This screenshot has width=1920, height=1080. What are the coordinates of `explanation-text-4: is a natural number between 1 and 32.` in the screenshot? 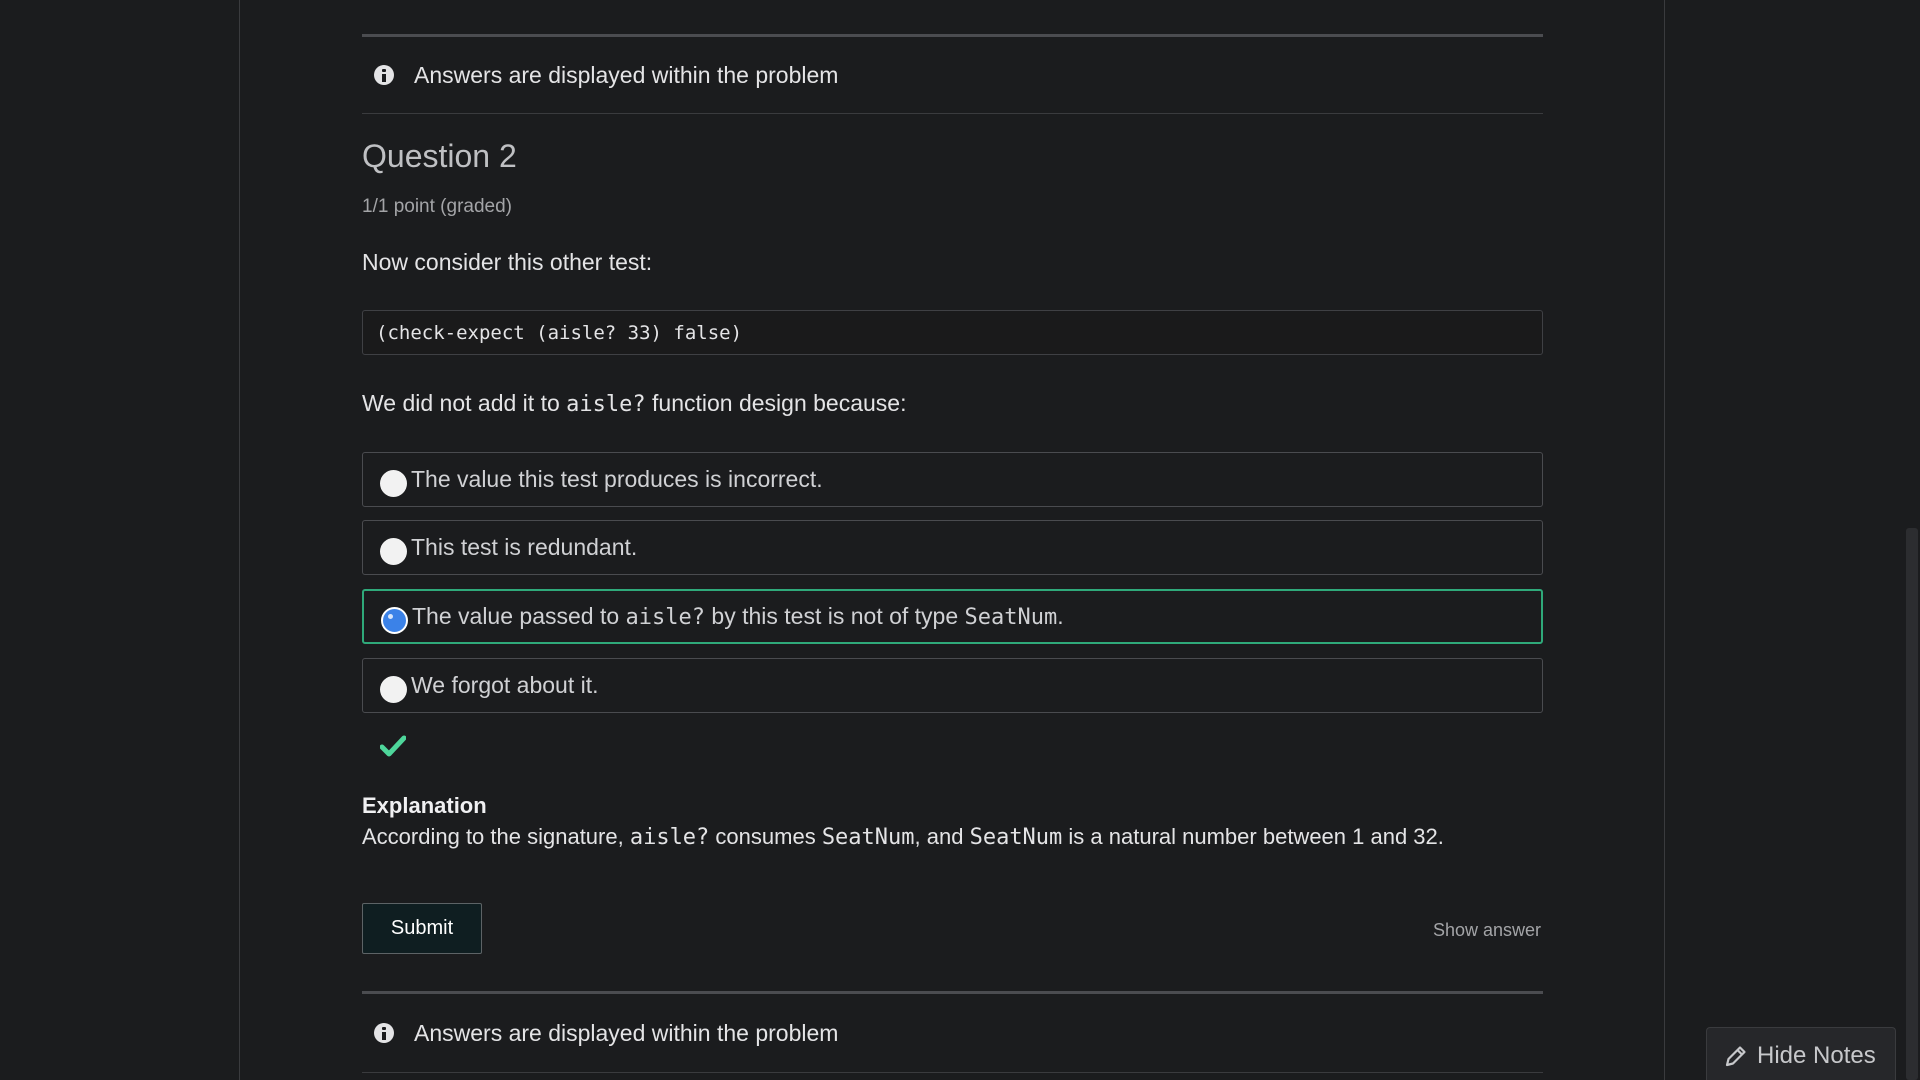 It's located at (1253, 836).